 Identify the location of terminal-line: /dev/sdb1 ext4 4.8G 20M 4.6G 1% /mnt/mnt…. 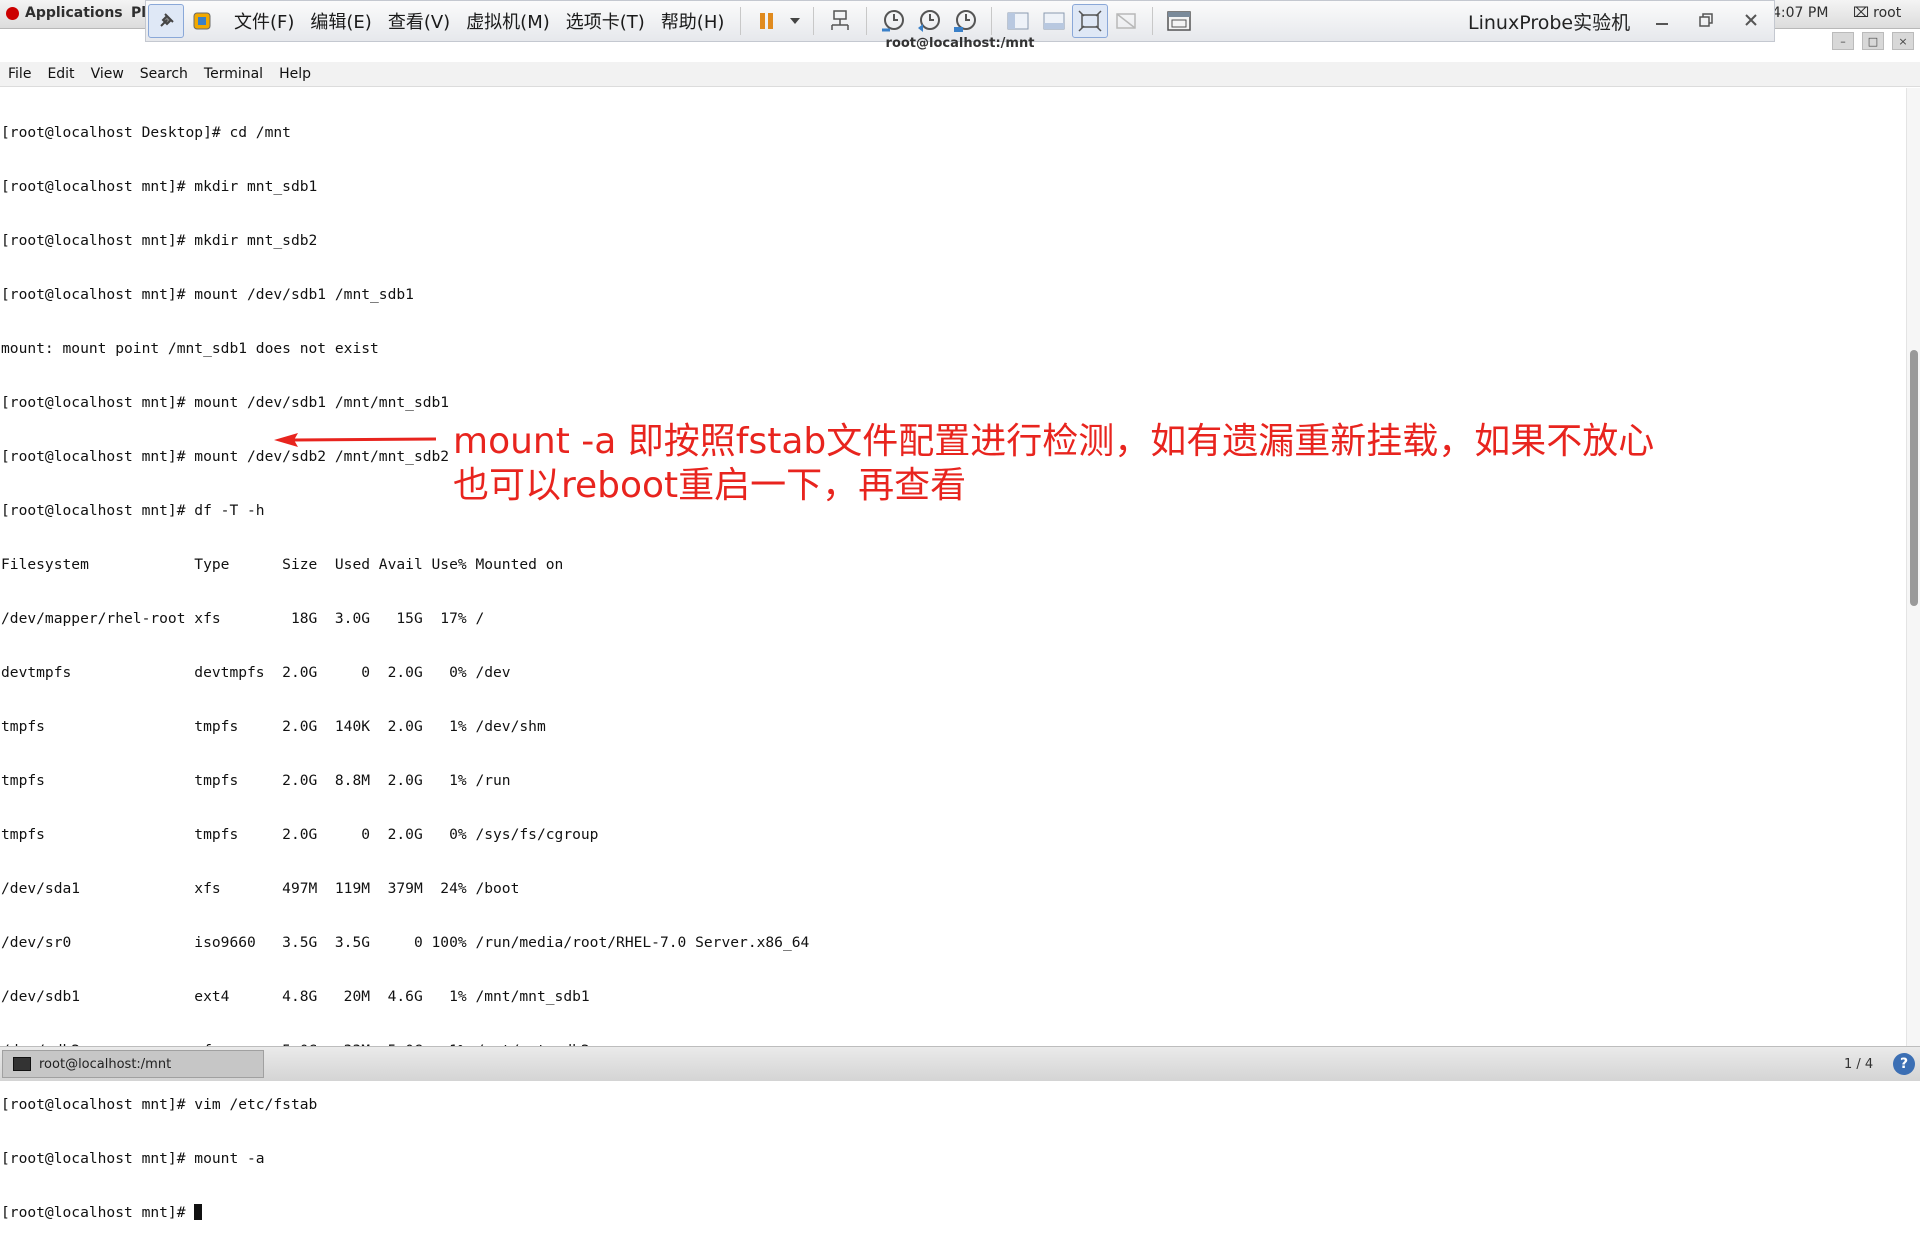
(295, 996).